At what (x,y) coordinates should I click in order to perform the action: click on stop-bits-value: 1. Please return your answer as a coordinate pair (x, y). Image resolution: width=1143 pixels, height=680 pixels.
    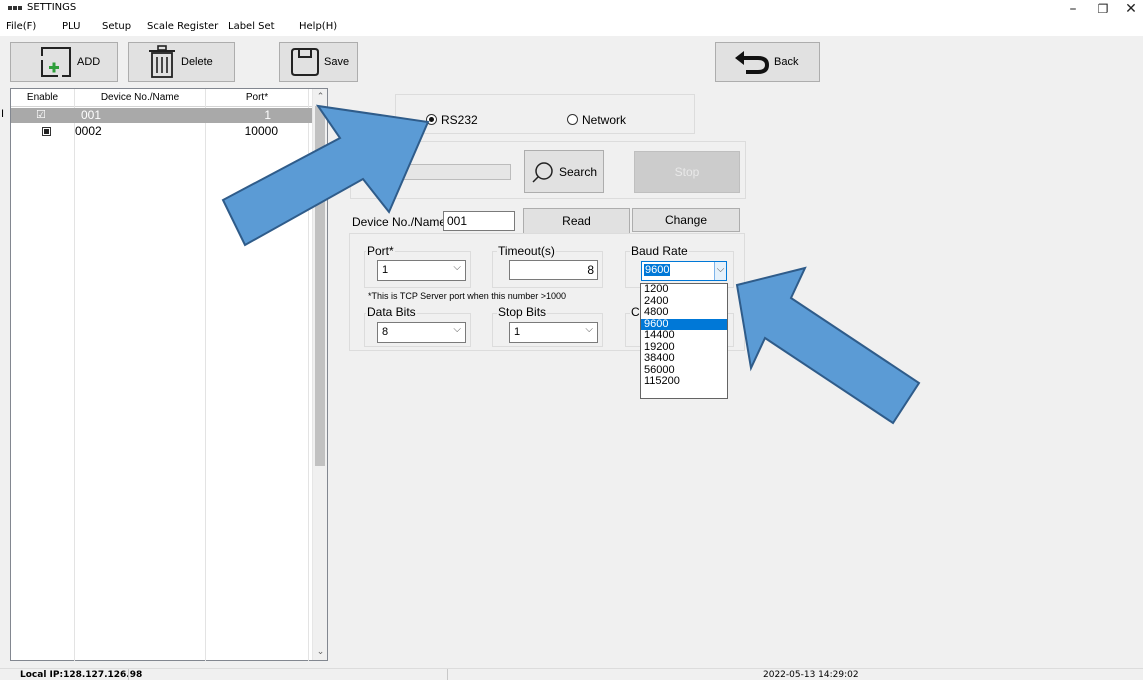
    Looking at the image, I should click on (517, 332).